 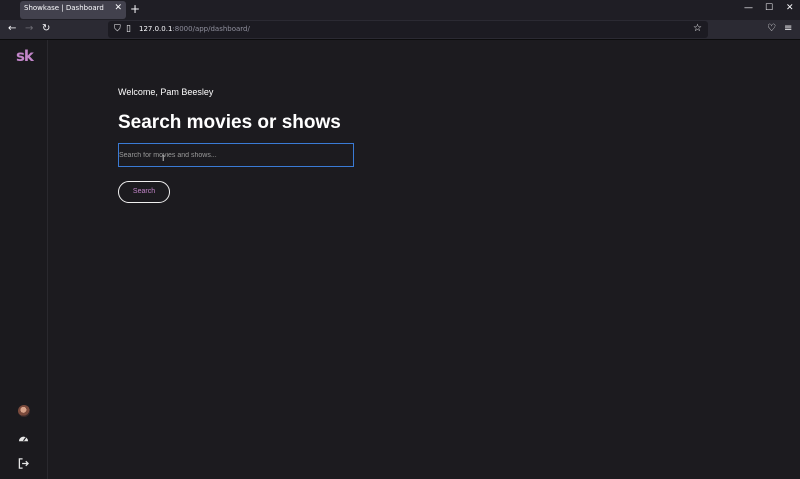 What do you see at coordinates (128, 29) in the screenshot?
I see `page-icon: ▯` at bounding box center [128, 29].